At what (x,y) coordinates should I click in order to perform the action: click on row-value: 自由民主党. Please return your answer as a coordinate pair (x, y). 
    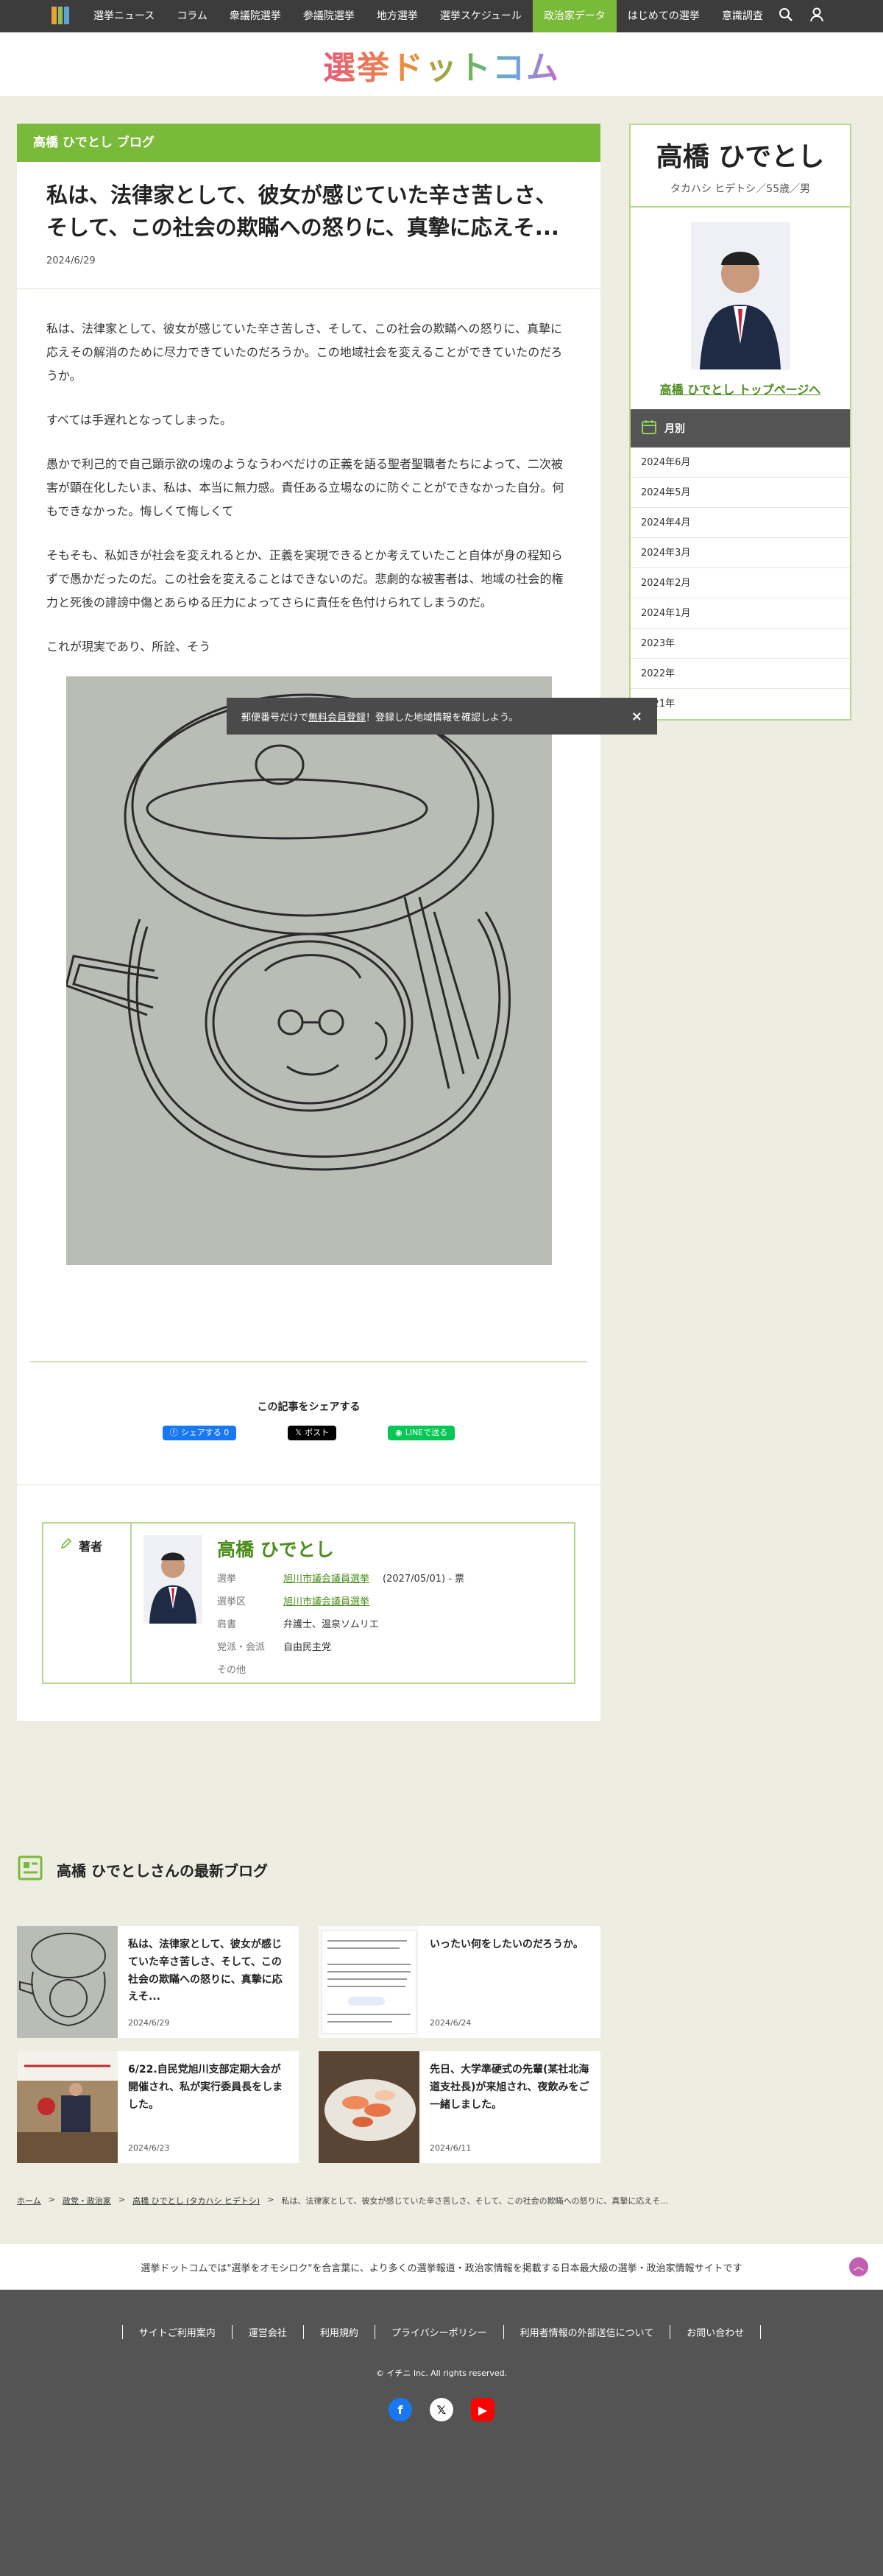
    Looking at the image, I should click on (307, 1648).